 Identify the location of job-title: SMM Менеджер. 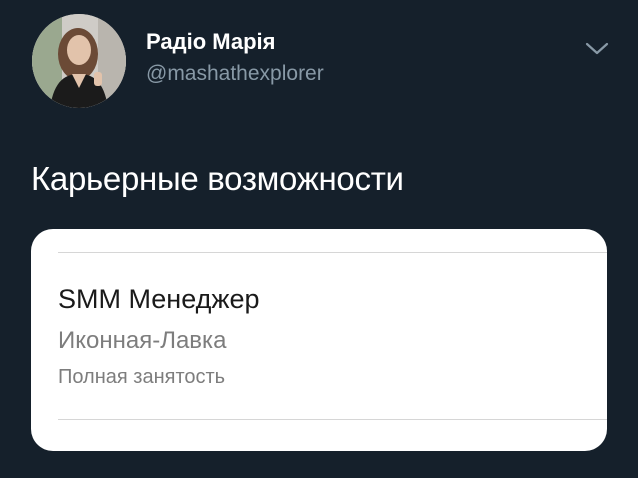
(159, 299).